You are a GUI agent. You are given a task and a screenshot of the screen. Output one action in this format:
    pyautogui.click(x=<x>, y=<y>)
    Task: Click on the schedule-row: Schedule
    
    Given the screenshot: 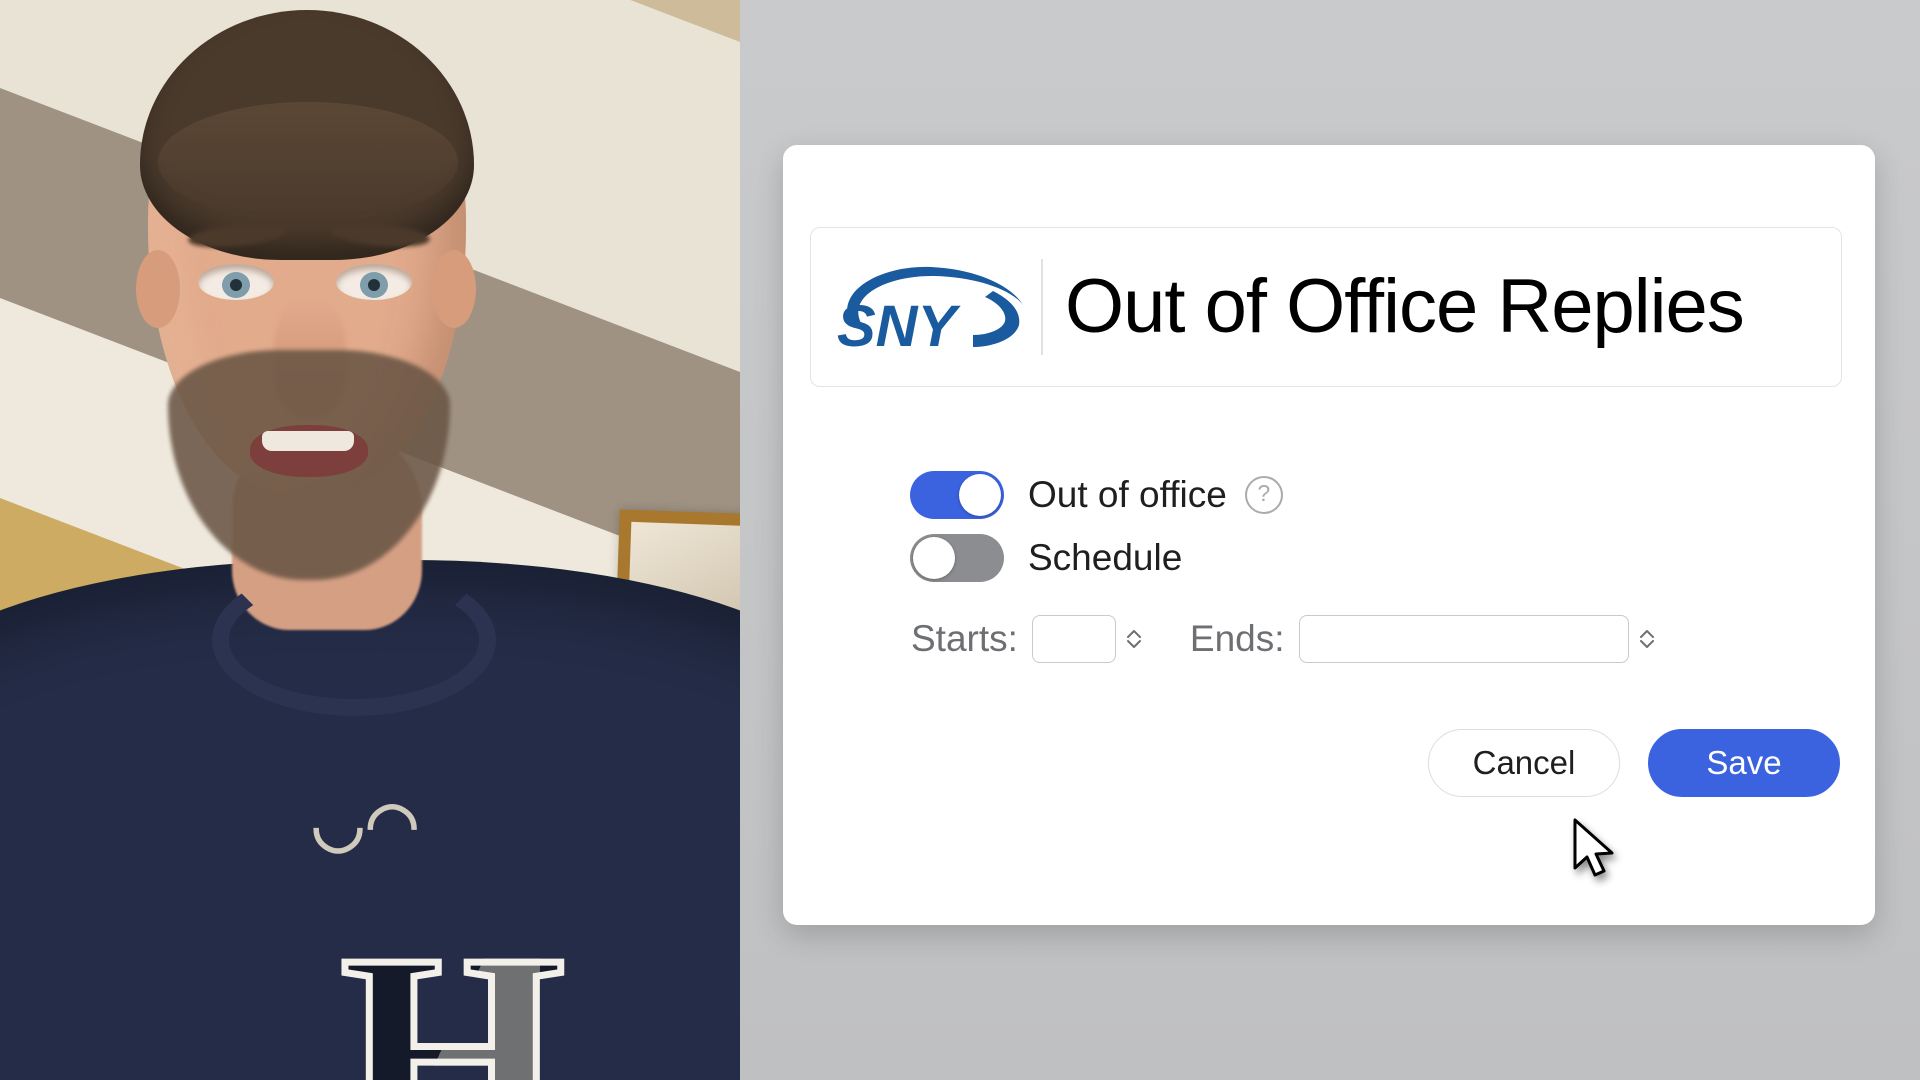 What is the action you would take?
    pyautogui.click(x=1046, y=558)
    